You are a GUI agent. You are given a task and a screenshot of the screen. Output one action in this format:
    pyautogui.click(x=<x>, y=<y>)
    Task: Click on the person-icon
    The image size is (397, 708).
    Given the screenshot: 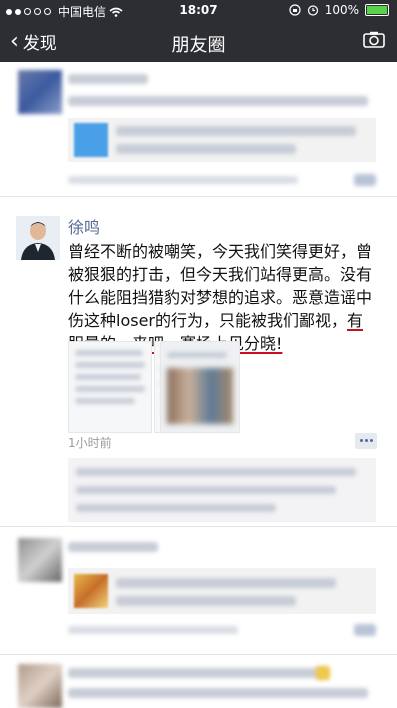 What is the action you would take?
    pyautogui.click(x=38, y=238)
    